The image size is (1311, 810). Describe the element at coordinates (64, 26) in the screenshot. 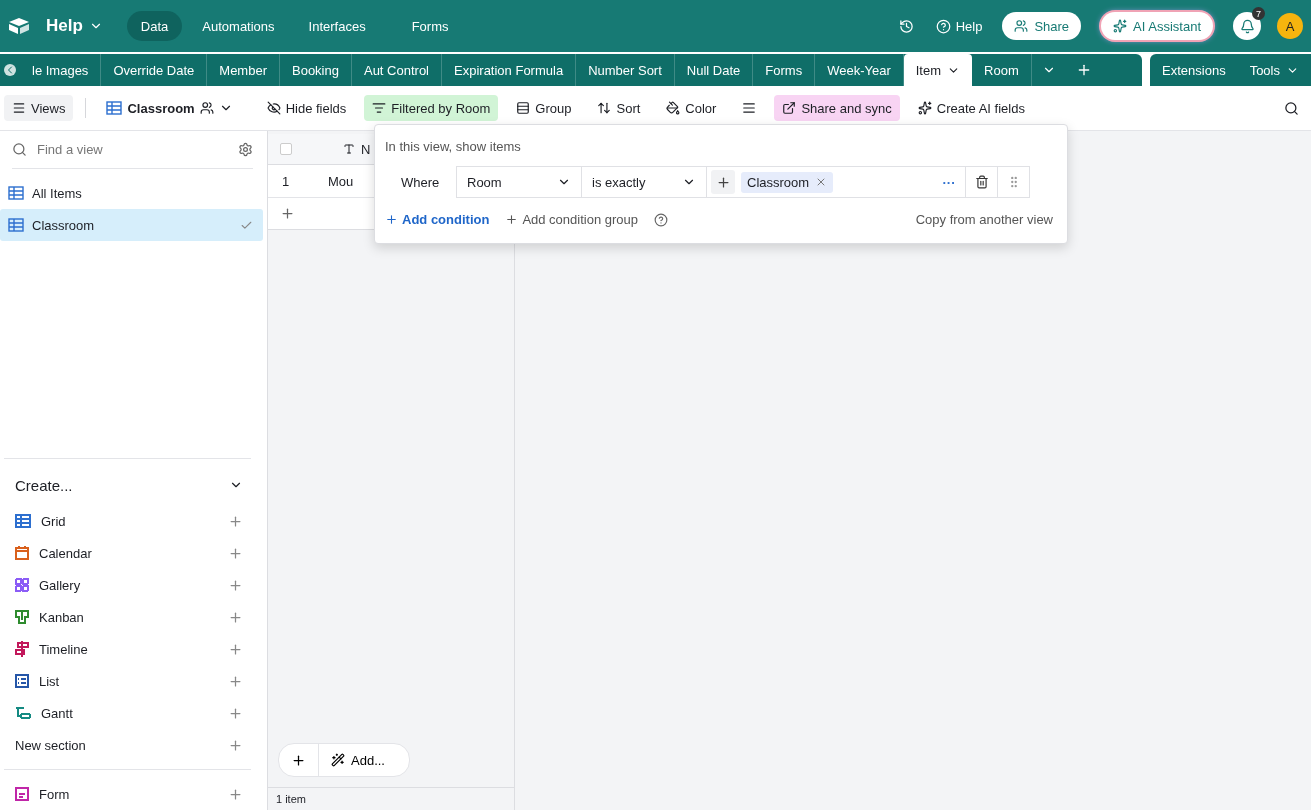

I see `base-name: Help` at that location.